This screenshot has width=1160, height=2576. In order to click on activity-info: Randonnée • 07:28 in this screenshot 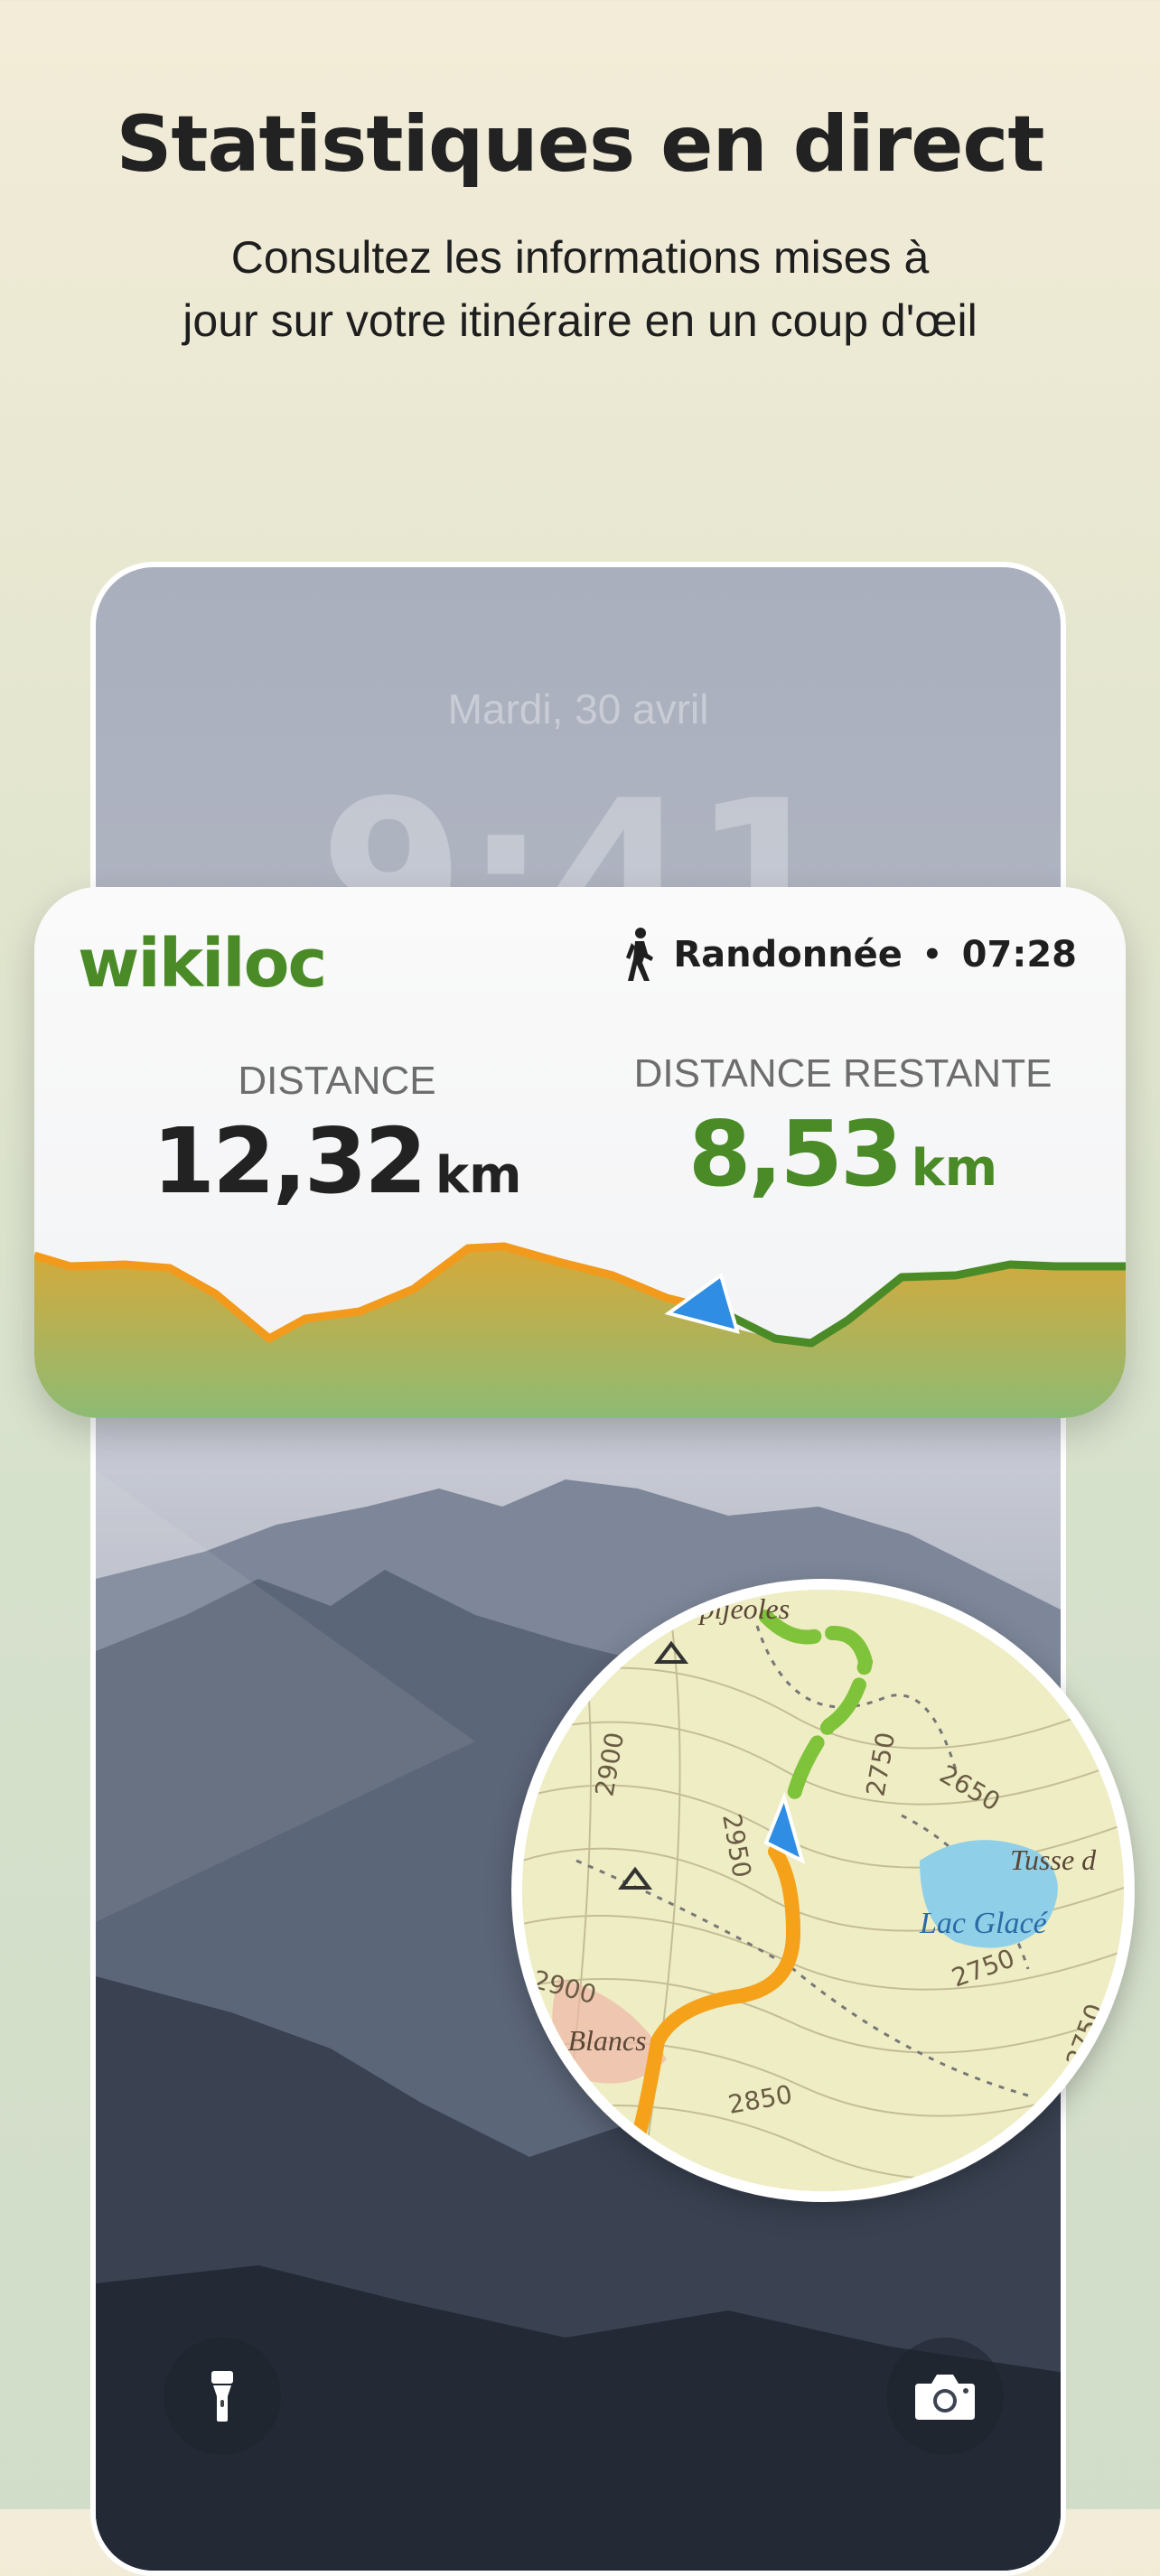, I will do `click(850, 955)`.